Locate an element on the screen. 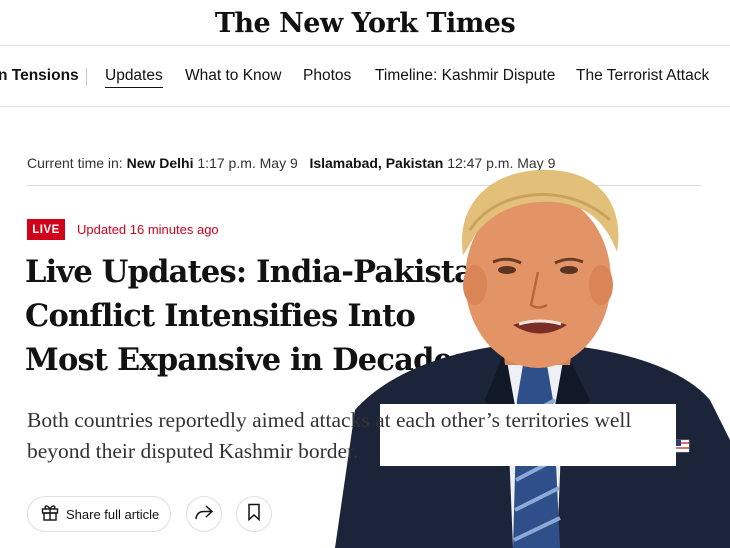  gift-icon is located at coordinates (50, 514).